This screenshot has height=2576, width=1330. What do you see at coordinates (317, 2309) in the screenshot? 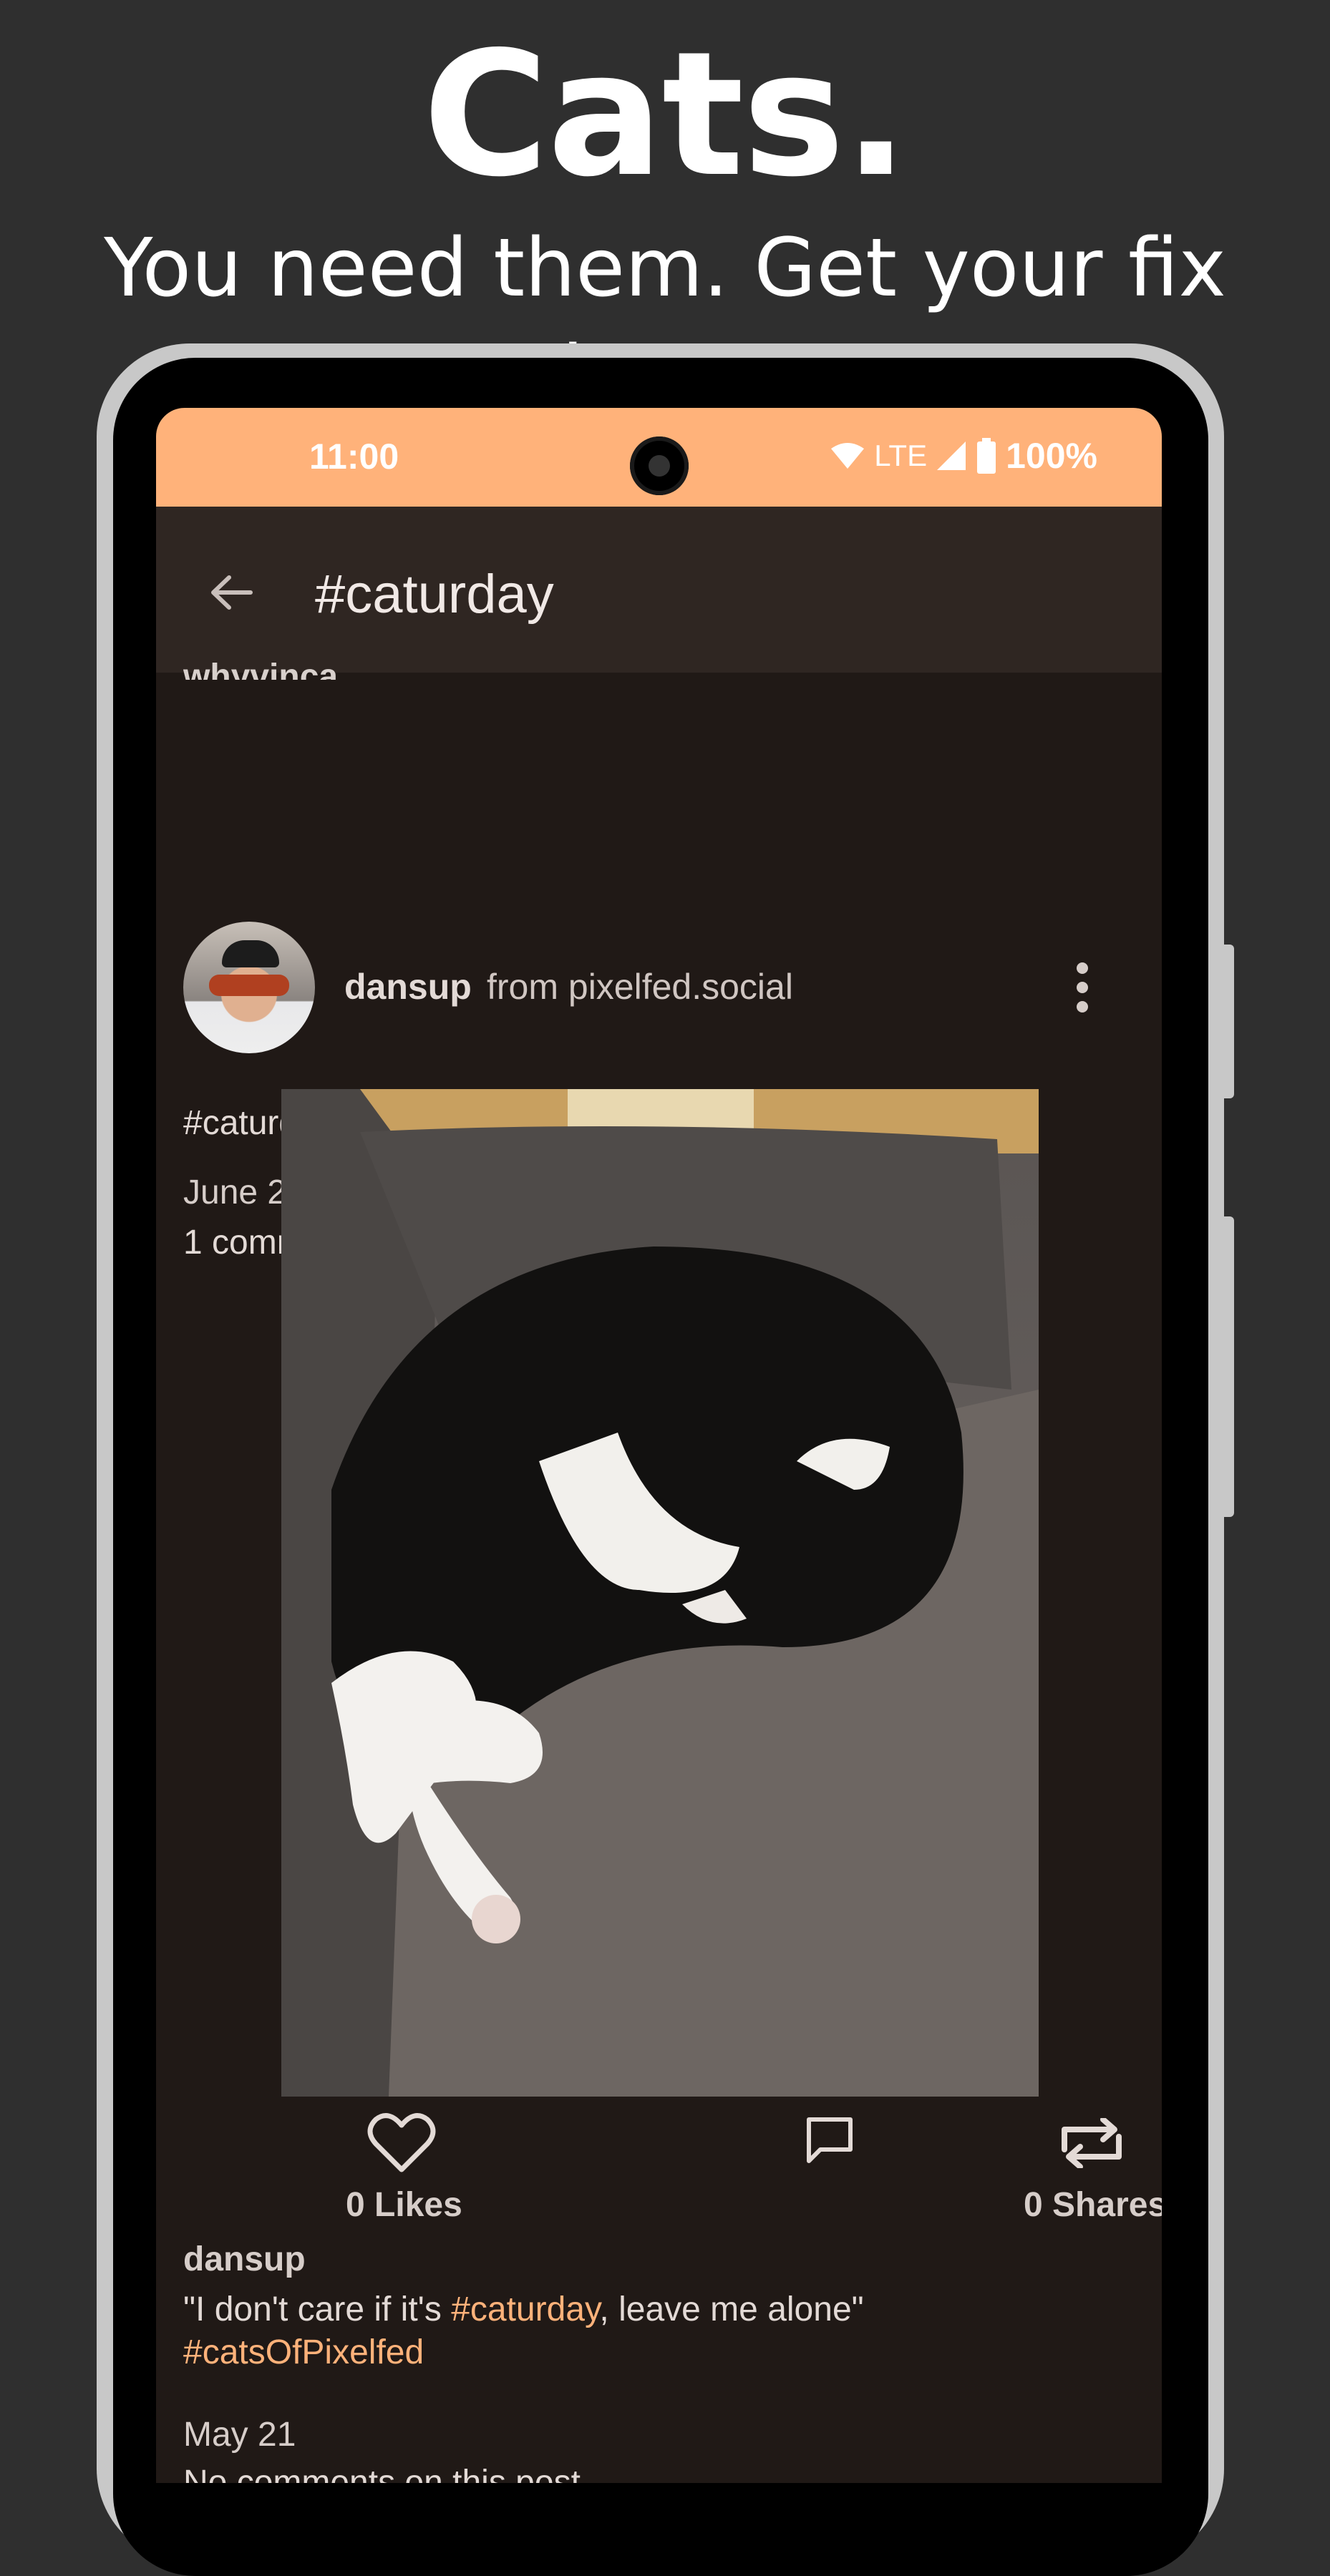
I see `caption-text: "I don't care if it's` at bounding box center [317, 2309].